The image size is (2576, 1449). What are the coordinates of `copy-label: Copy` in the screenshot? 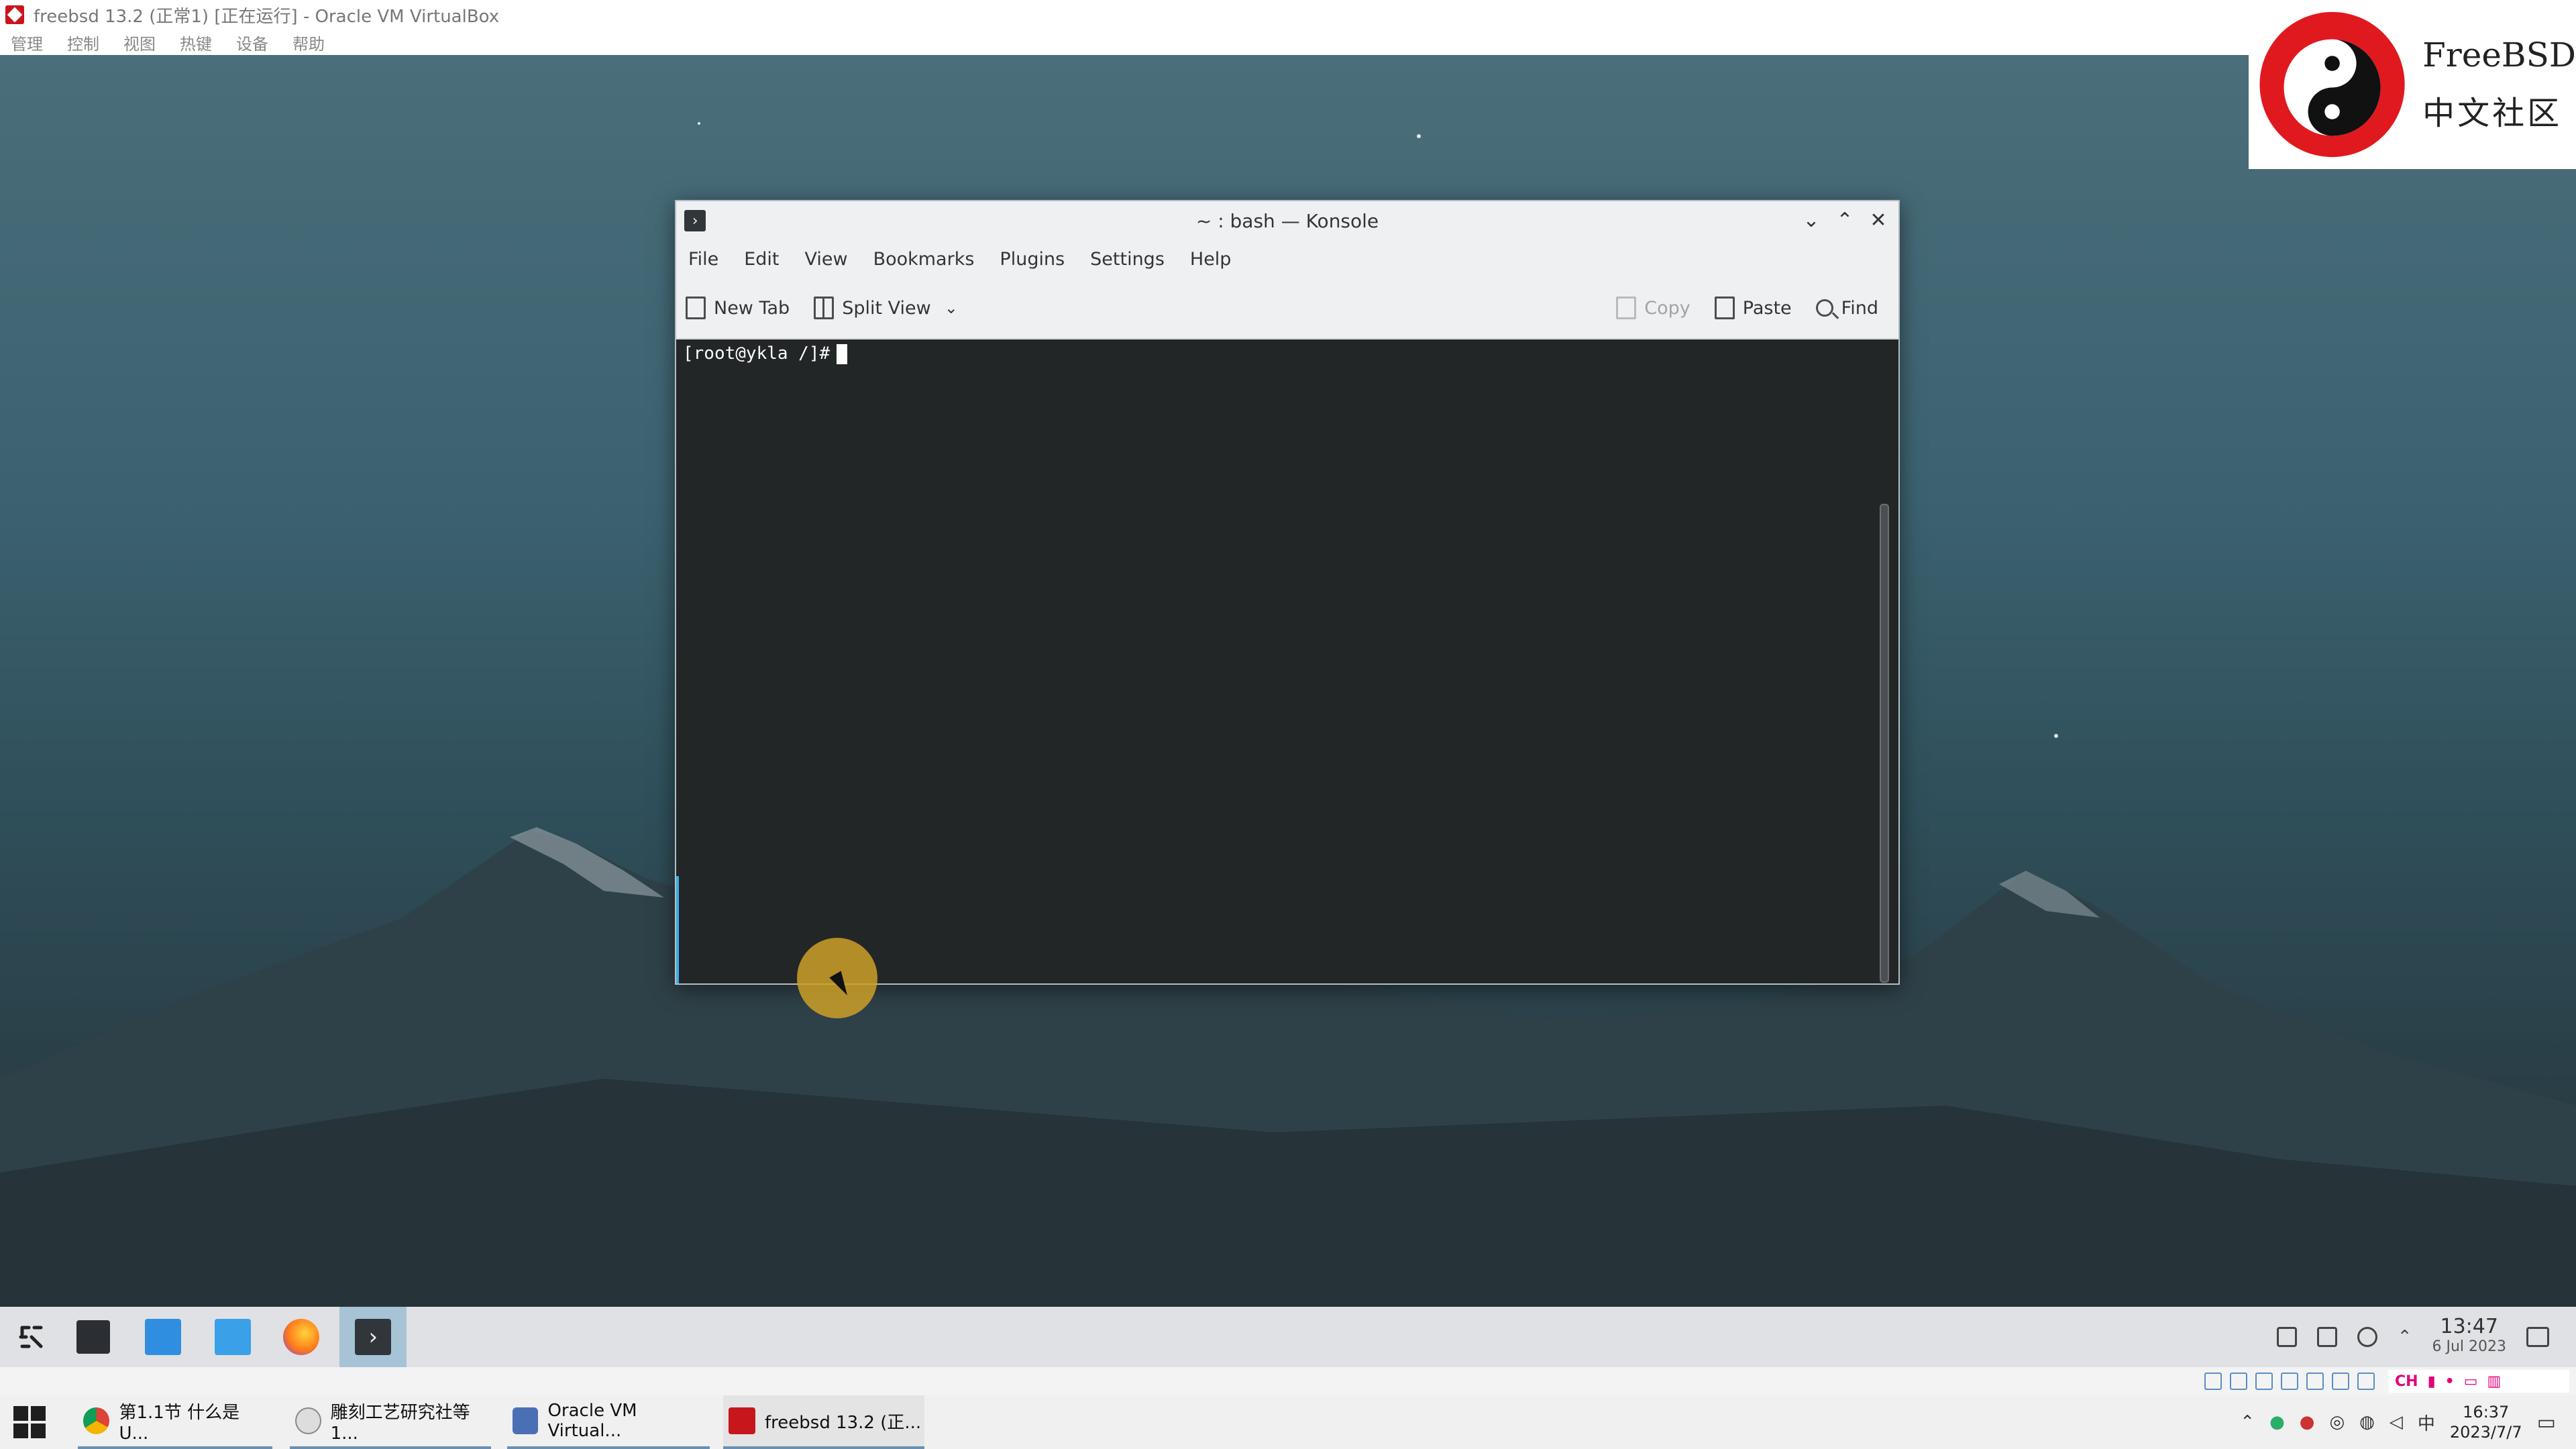 It's located at (1667, 308).